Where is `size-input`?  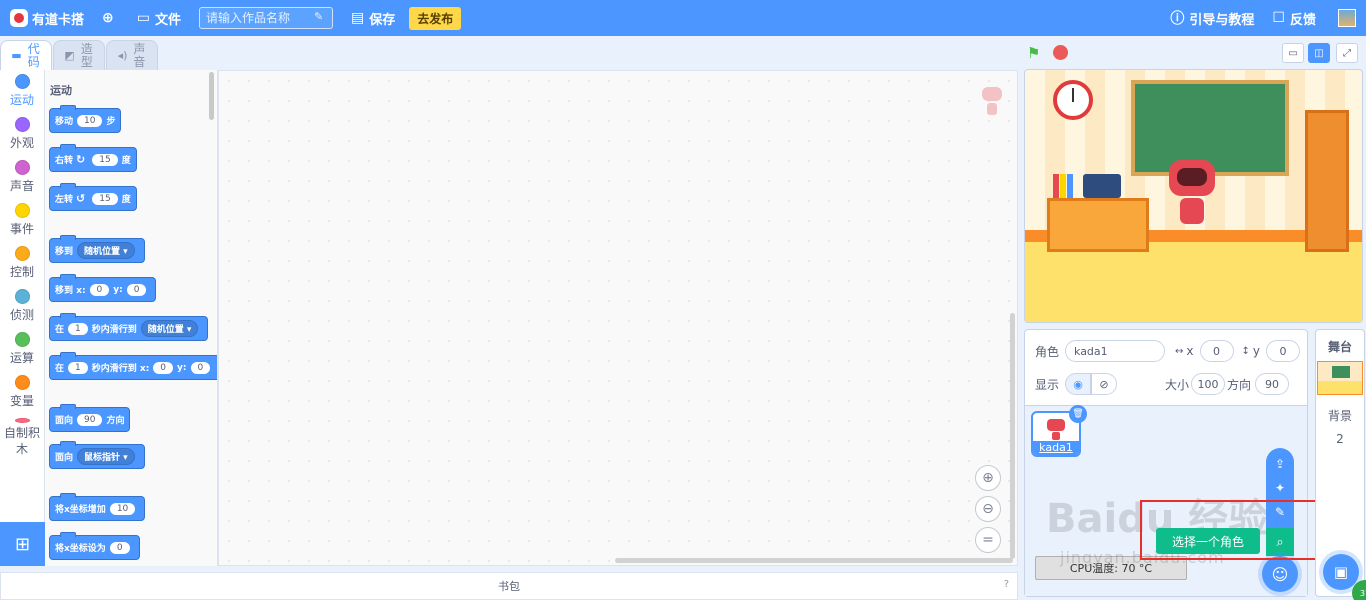 size-input is located at coordinates (1208, 384).